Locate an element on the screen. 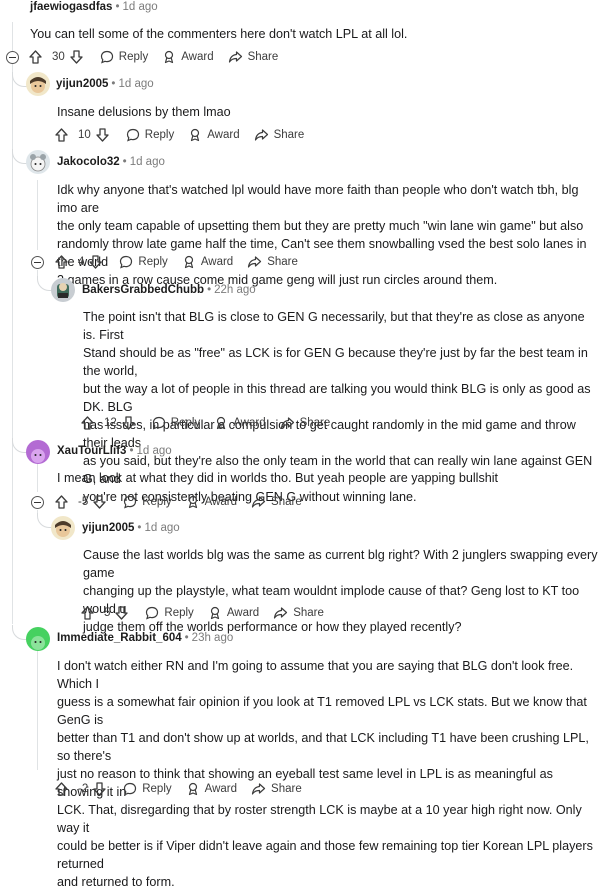 This screenshot has height=891, width=606. comment-author: Jakocolo32 is located at coordinates (88, 162).